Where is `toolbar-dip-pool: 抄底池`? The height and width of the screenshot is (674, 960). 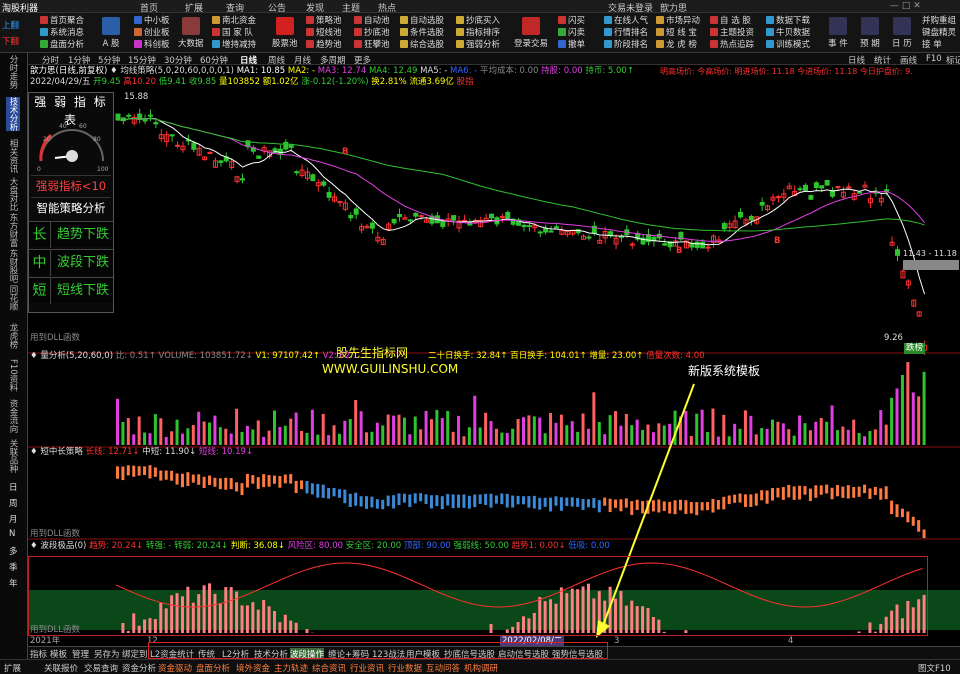 toolbar-dip-pool: 抄底池 is located at coordinates (372, 33).